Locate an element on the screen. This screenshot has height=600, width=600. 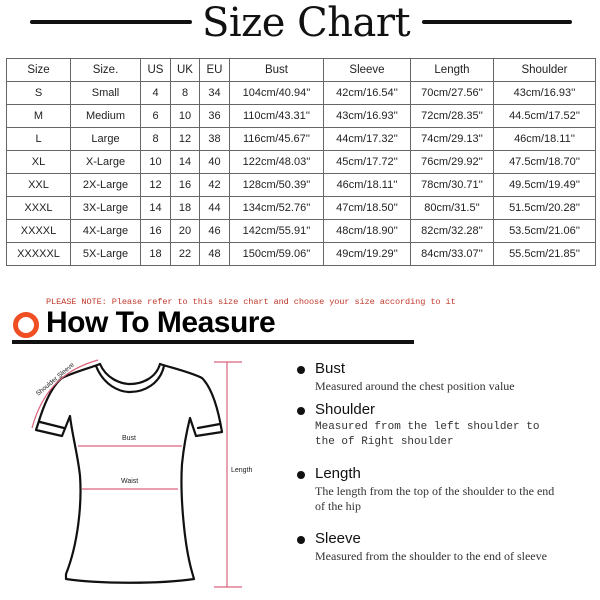
waist-label: Waist is located at coordinates (129, 481).